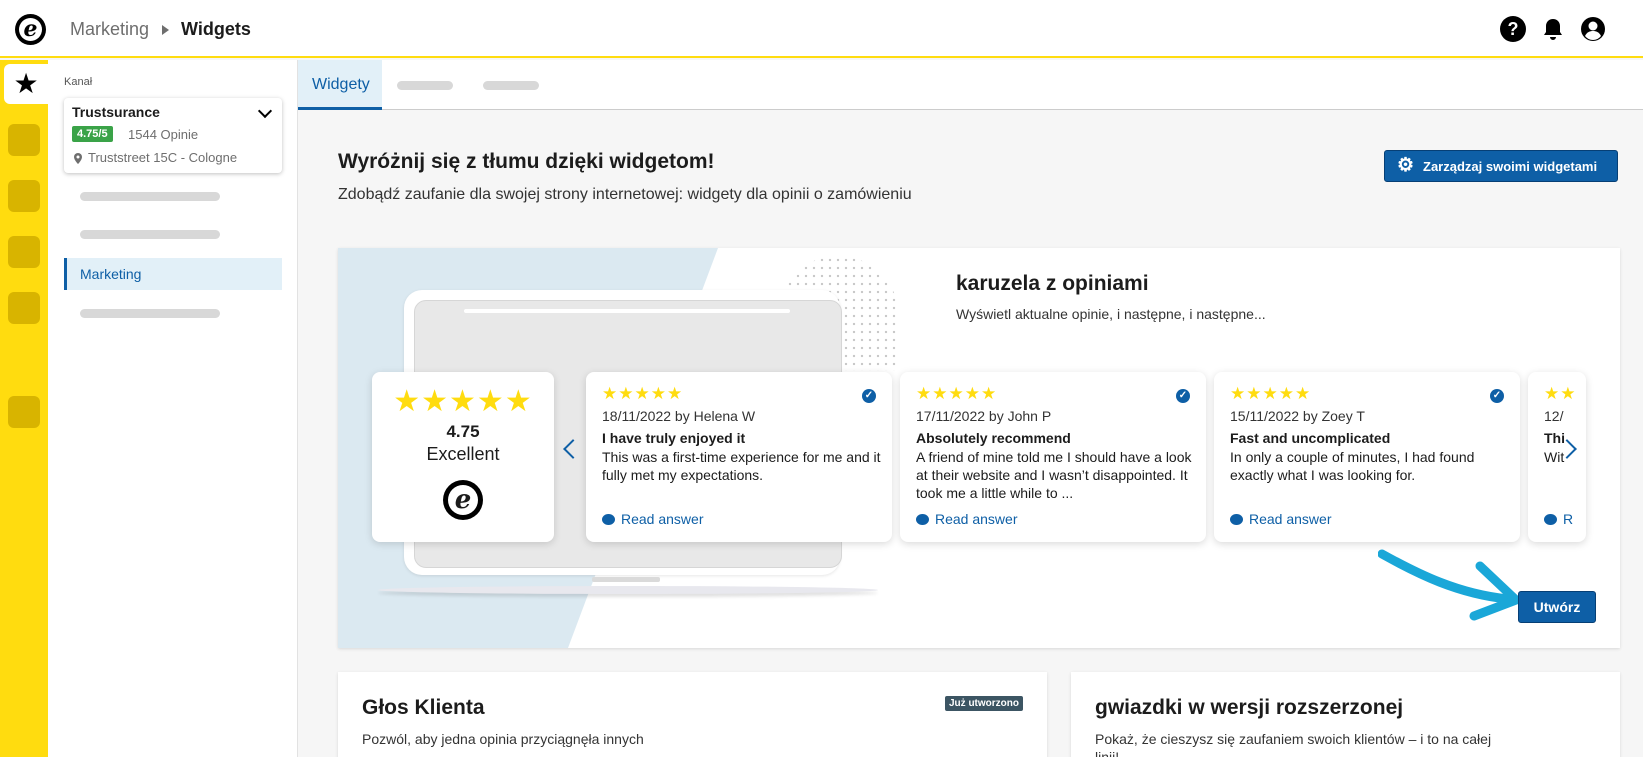 Image resolution: width=1643 pixels, height=757 pixels. What do you see at coordinates (1406, 165) in the screenshot?
I see `gear-icon: ⚙` at bounding box center [1406, 165].